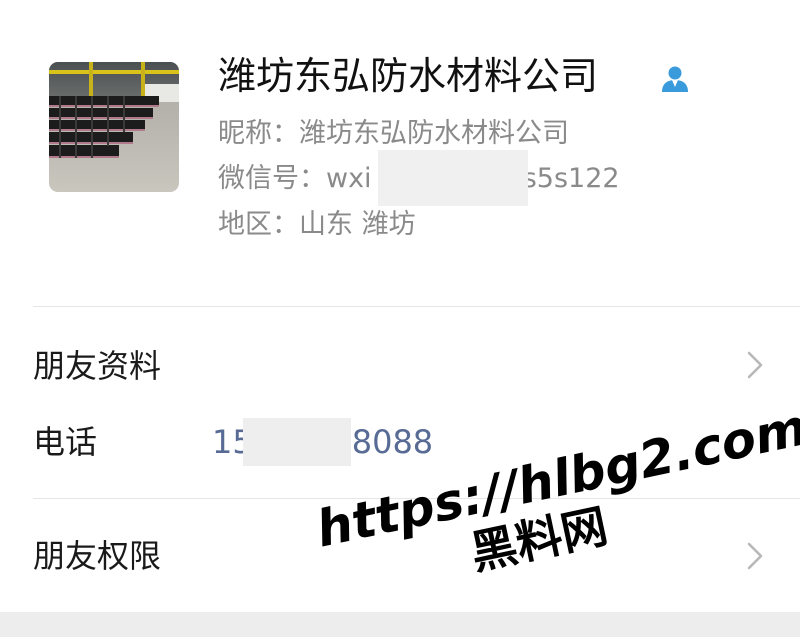 This screenshot has height=637, width=800. What do you see at coordinates (539, 539) in the screenshot?
I see `watermark-name: 黑料网` at bounding box center [539, 539].